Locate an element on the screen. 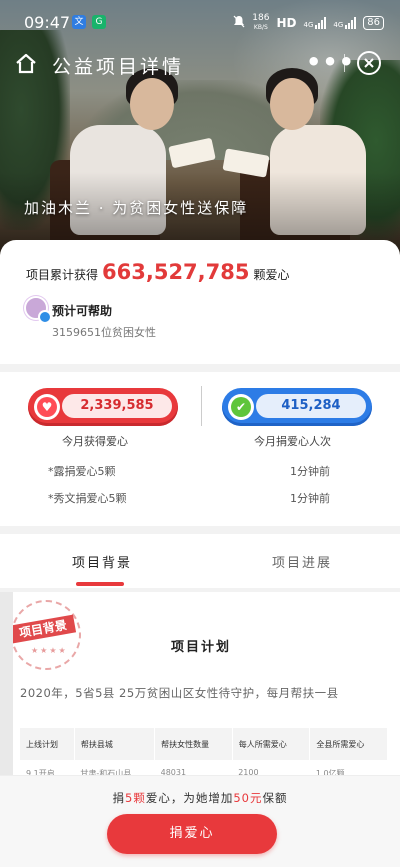 Image resolution: width=400 pixels, height=867 pixels. total-hearts-value: 663,527,785 is located at coordinates (176, 272).